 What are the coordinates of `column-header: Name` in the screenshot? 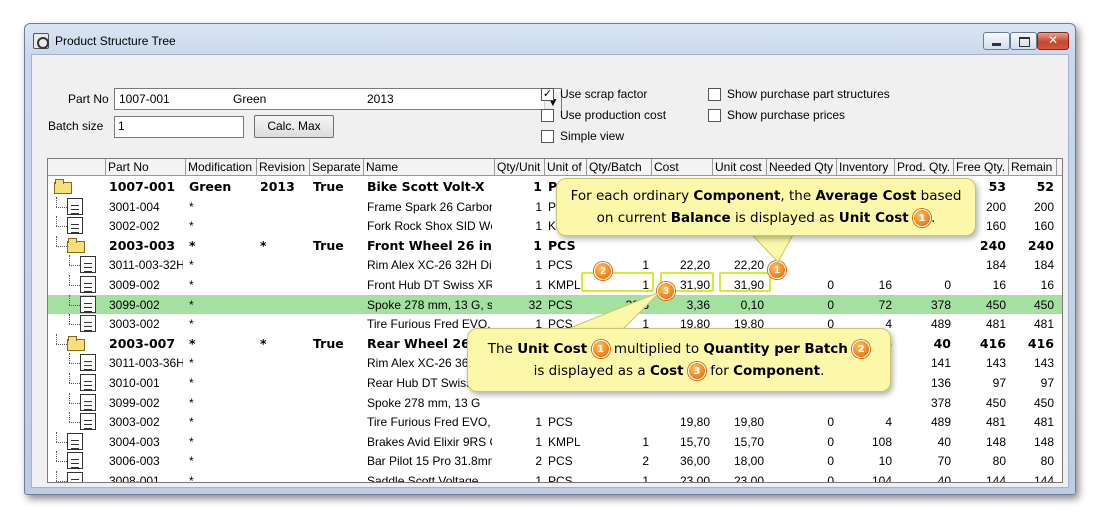 It's located at (429, 167).